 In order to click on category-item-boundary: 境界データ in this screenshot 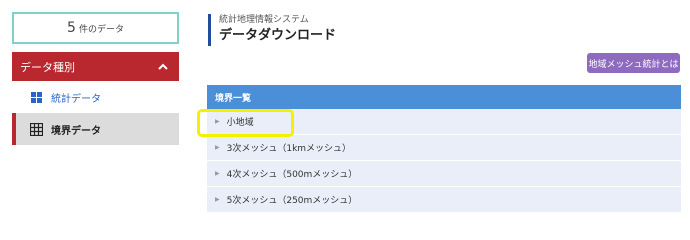, I will do `click(95, 129)`.